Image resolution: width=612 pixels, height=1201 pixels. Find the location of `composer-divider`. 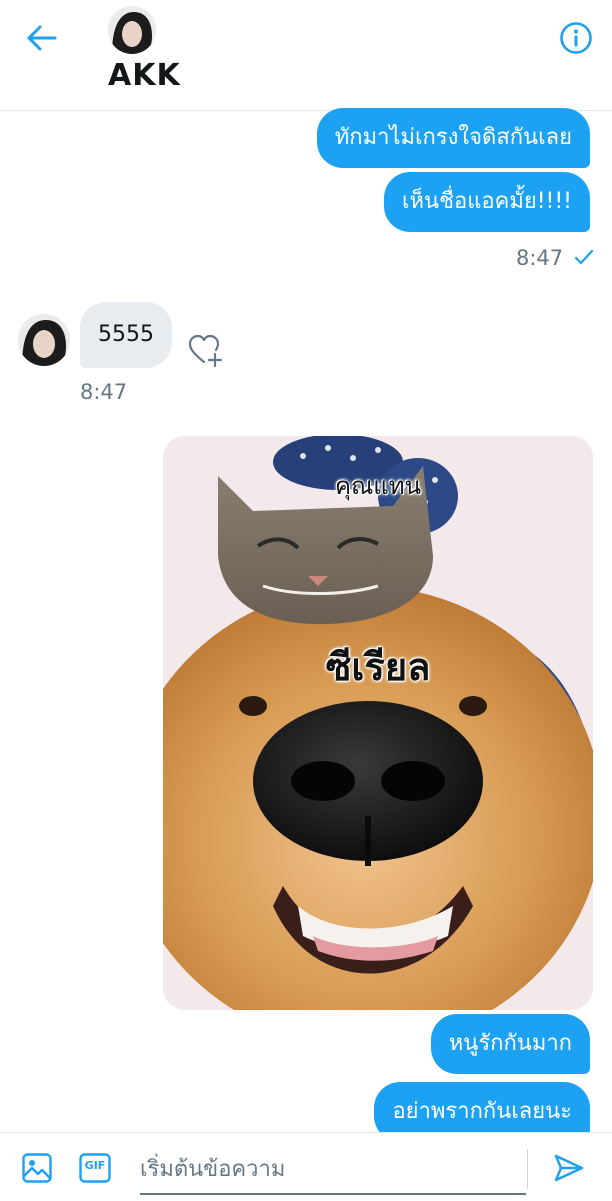

composer-divider is located at coordinates (527, 1169).